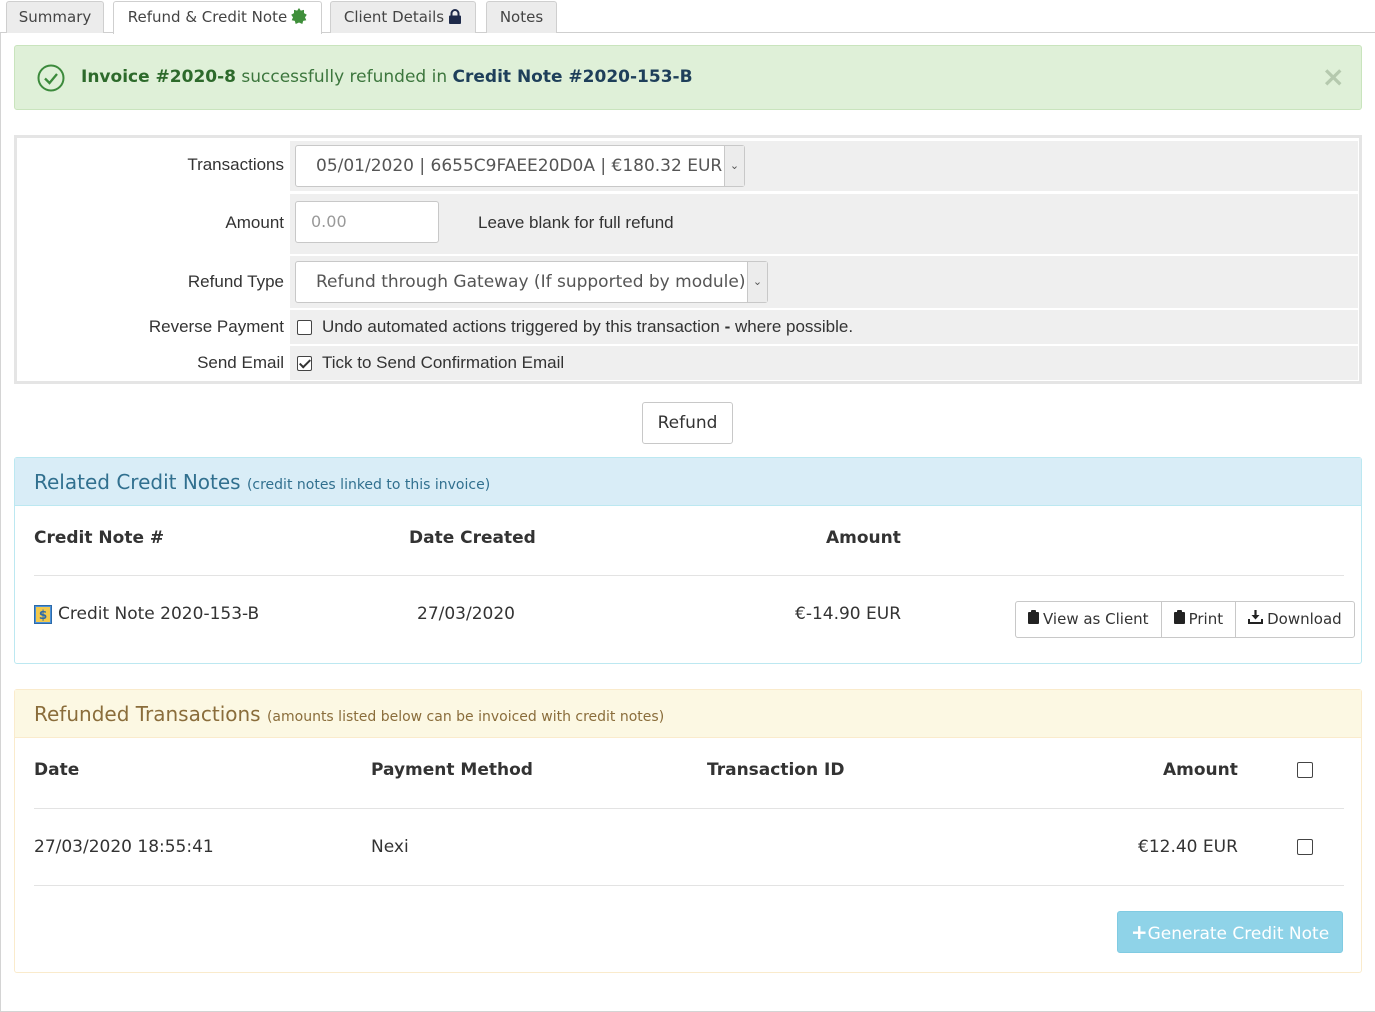  Describe the element at coordinates (848, 614) in the screenshot. I see `credit-note-amount: €-14.90 EUR` at that location.